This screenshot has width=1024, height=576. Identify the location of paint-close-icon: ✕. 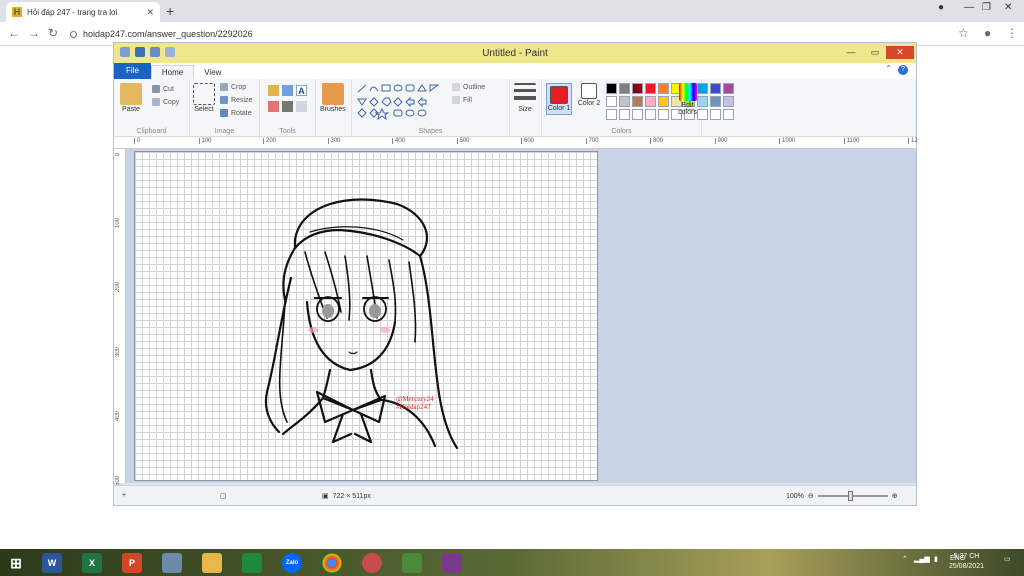
(900, 52).